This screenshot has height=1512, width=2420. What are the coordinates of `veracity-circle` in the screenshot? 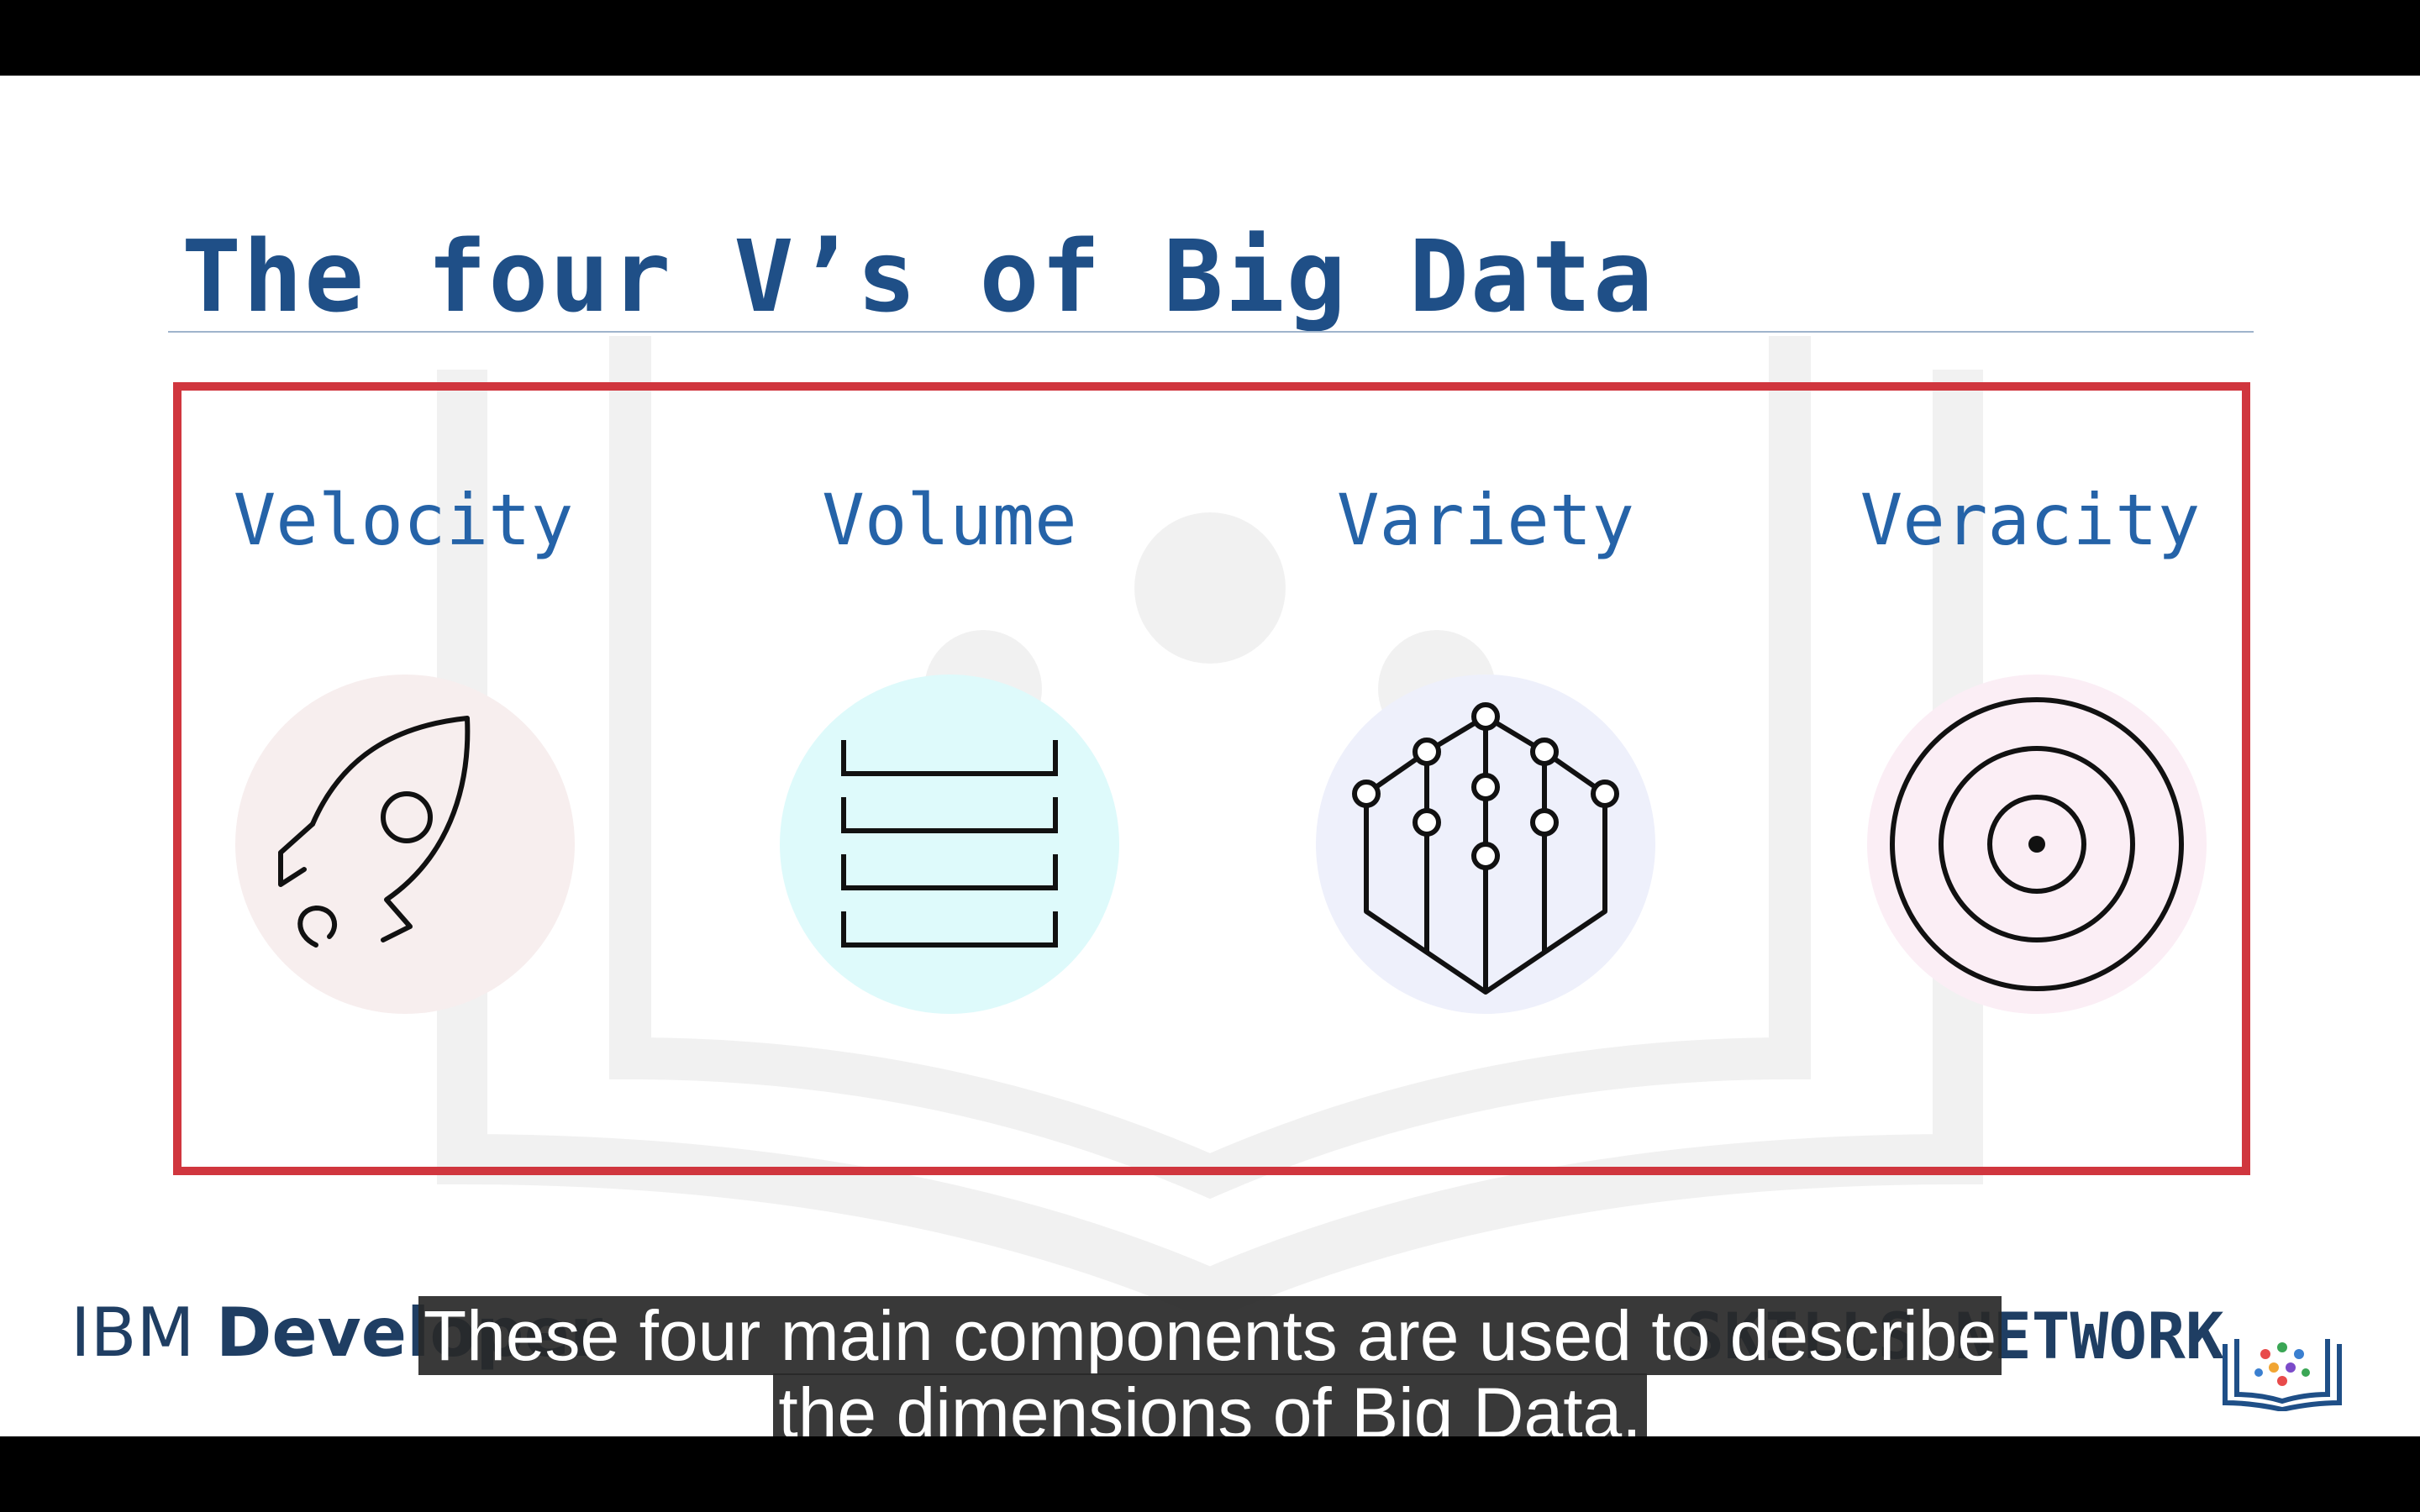 It's located at (2037, 844).